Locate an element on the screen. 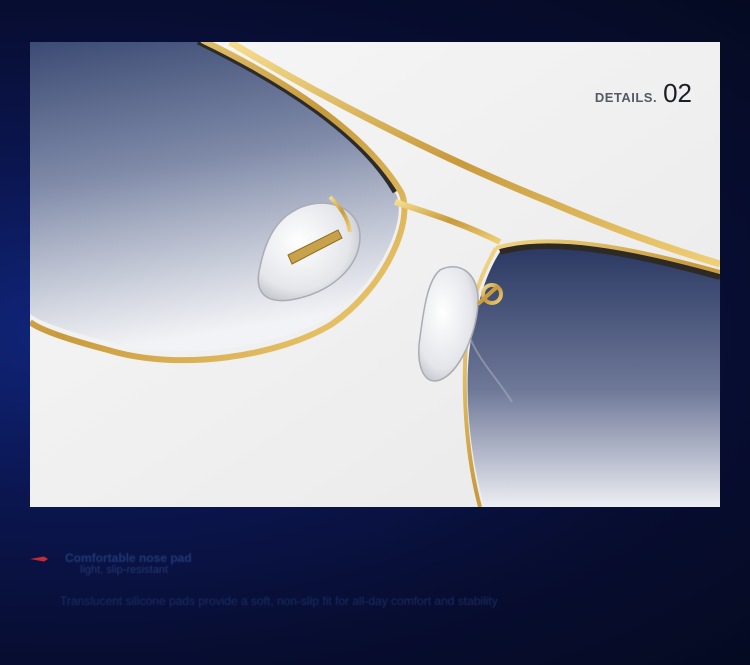 The height and width of the screenshot is (665, 750). caption-subtitle: light, slip-resistant is located at coordinates (124, 570).